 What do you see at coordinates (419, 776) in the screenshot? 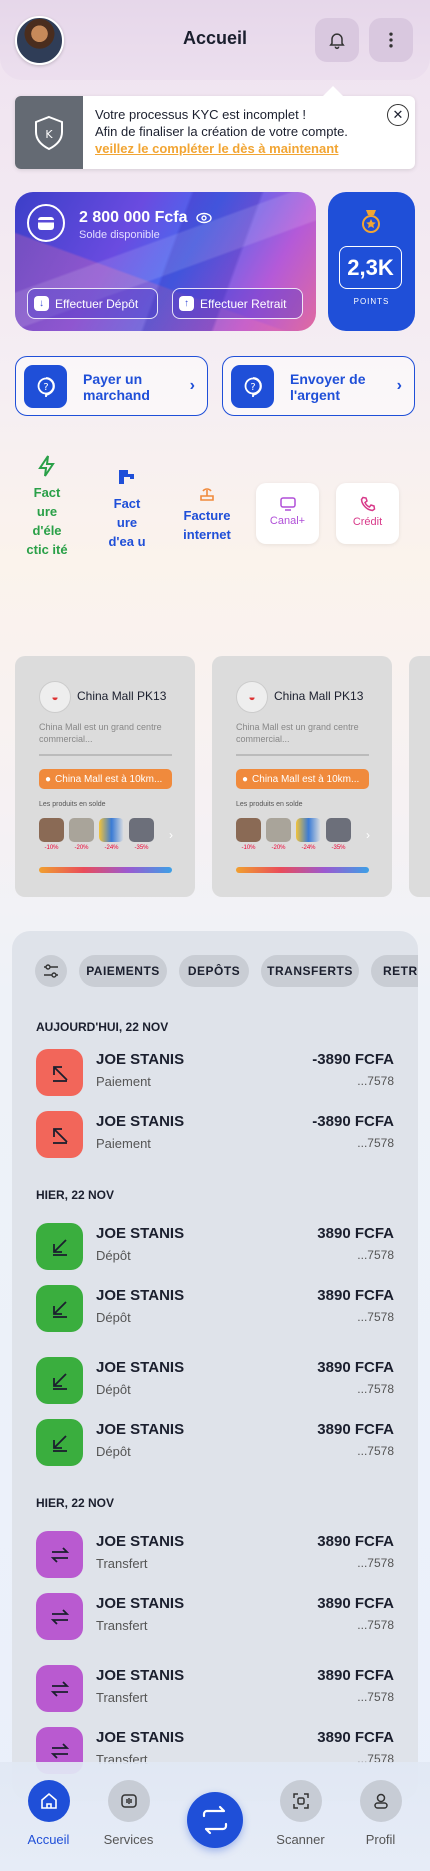
I see `store-card-peek` at bounding box center [419, 776].